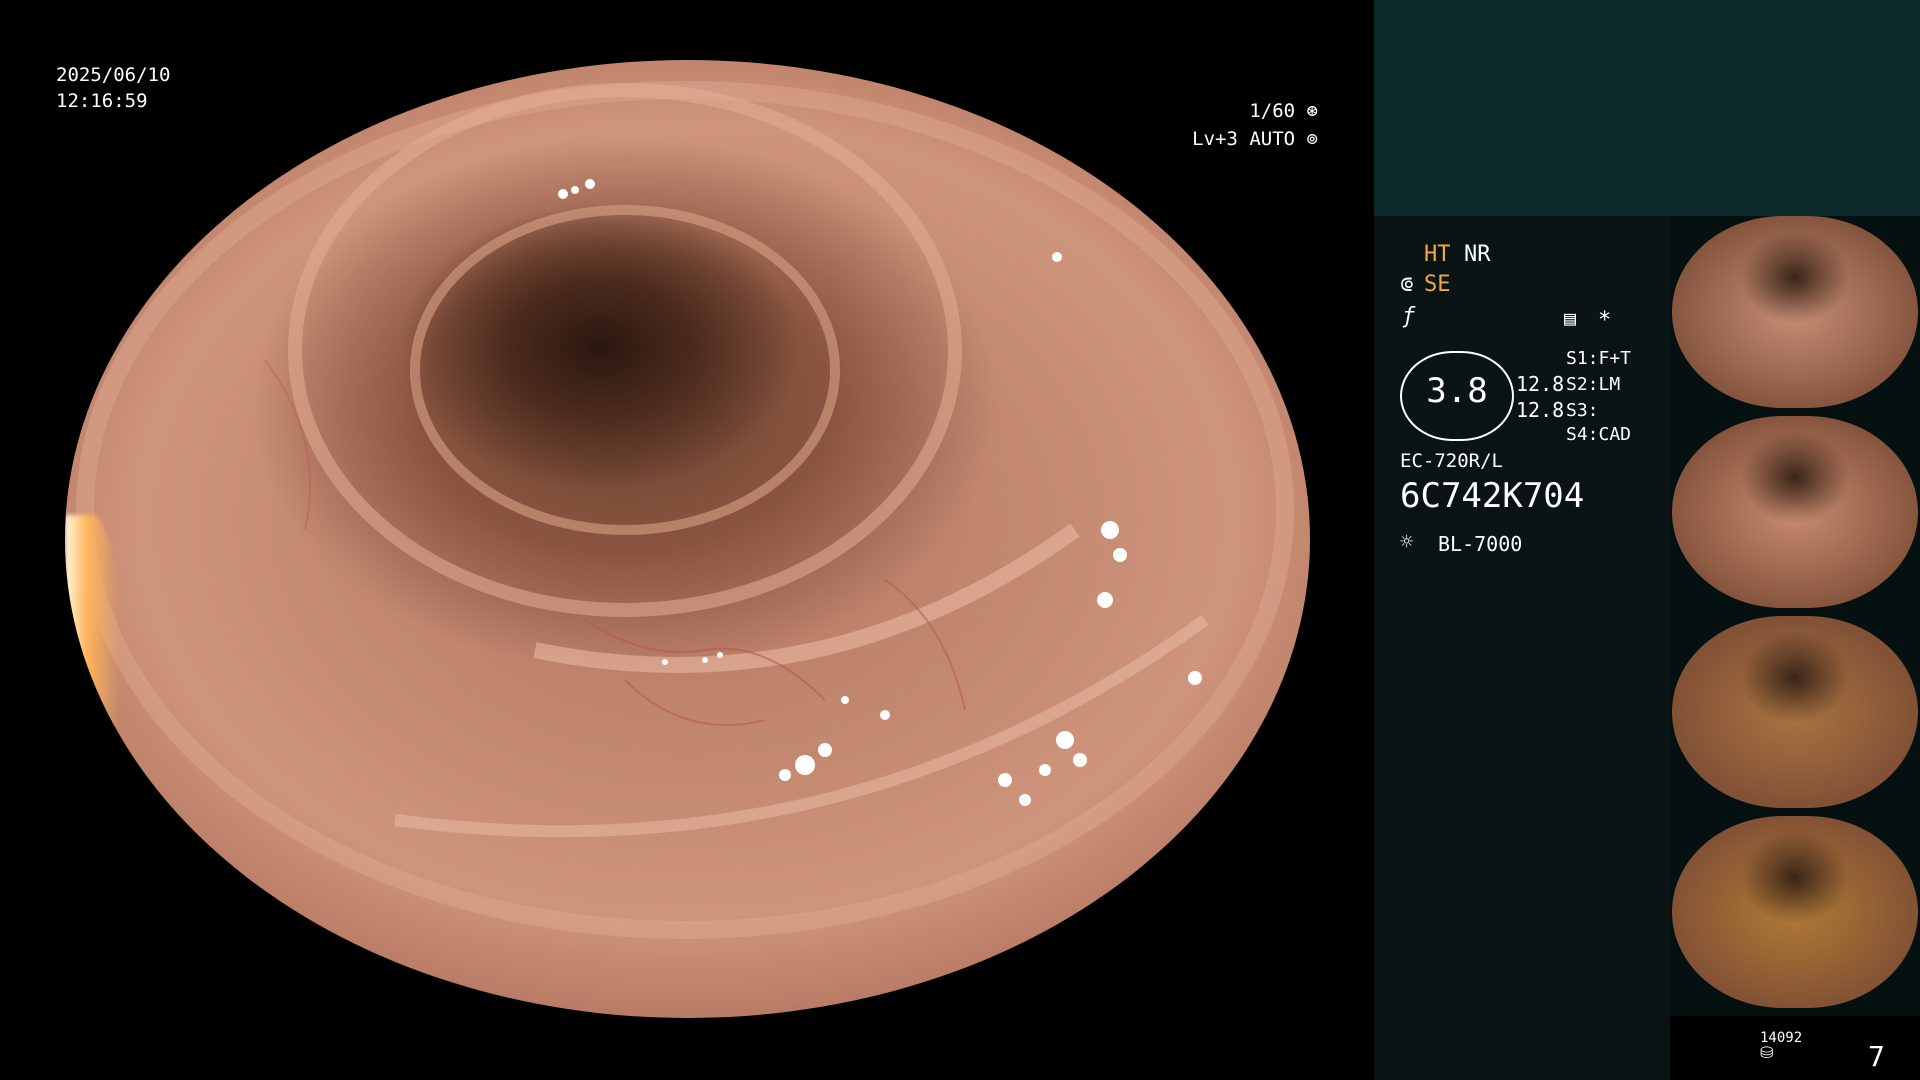 The height and width of the screenshot is (1080, 1920). I want to click on memo-icon: ▤, so click(1570, 318).